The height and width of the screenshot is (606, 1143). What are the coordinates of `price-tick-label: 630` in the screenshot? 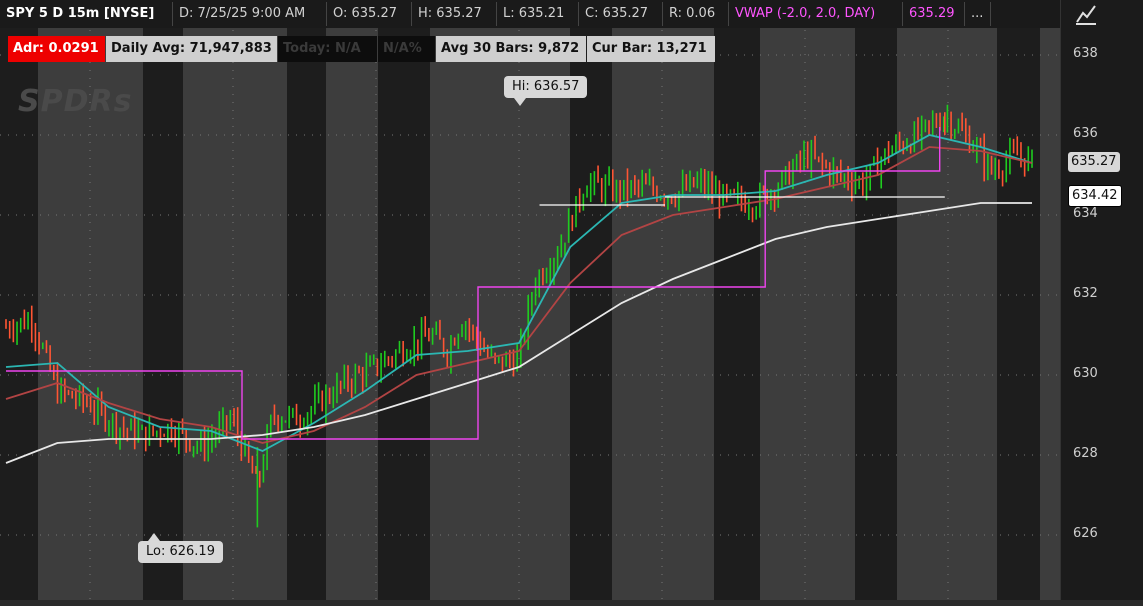 It's located at (1085, 373).